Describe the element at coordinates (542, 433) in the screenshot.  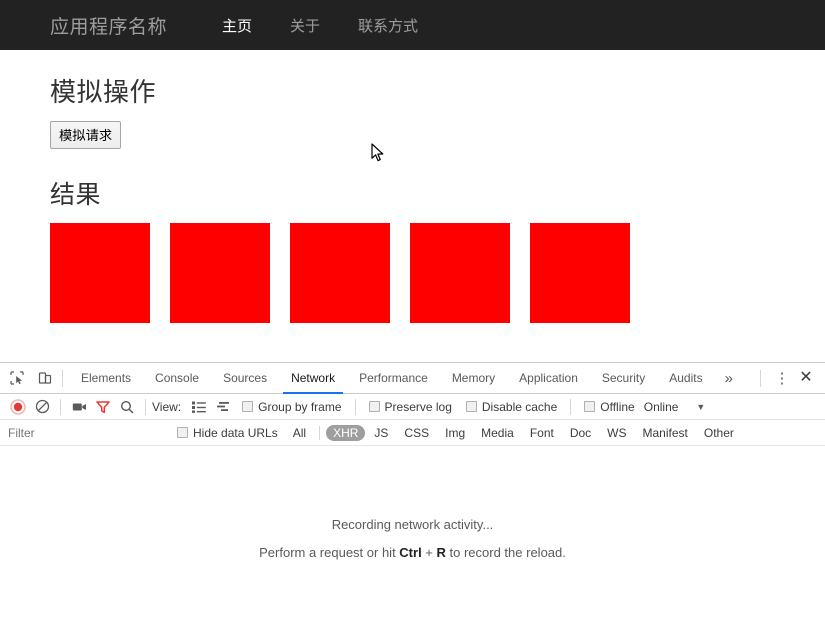
I see `filter-type-font: Font` at that location.